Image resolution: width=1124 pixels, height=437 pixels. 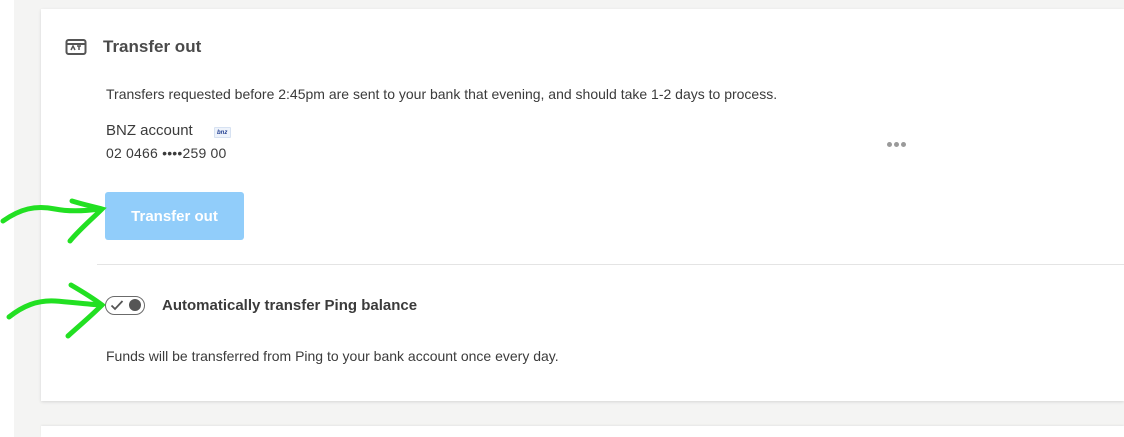 I want to click on transfer-out-button: Transfer out, so click(x=174, y=216).